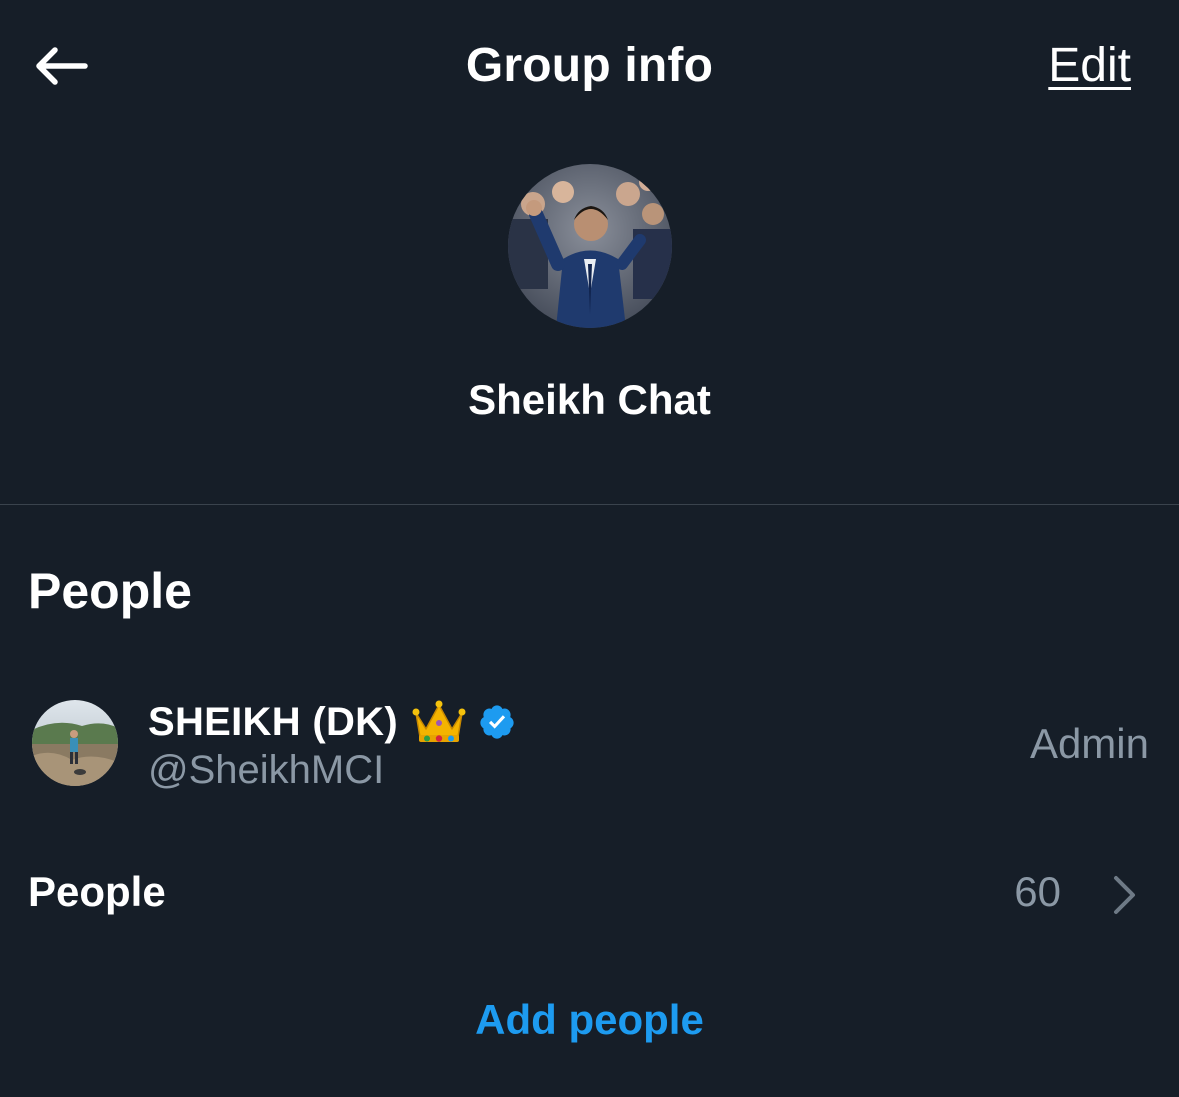 The image size is (1179, 1097). Describe the element at coordinates (589, 399) in the screenshot. I see `group-name: Sheikh Chat` at that location.